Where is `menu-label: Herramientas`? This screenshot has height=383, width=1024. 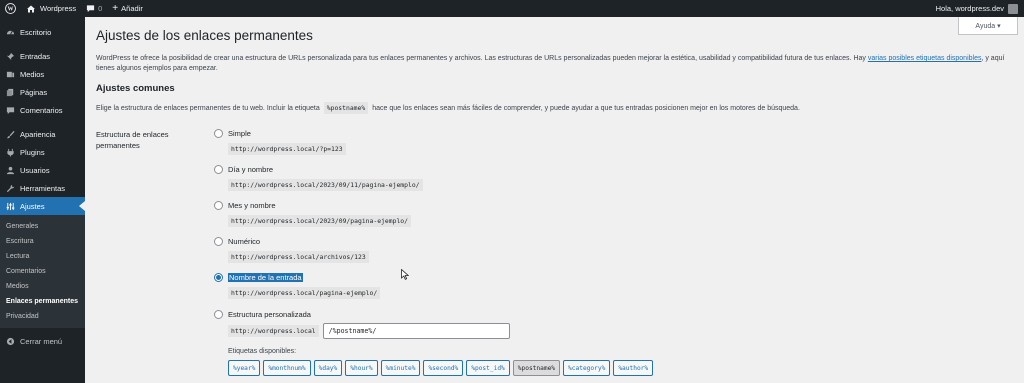
menu-label: Herramientas is located at coordinates (43, 188).